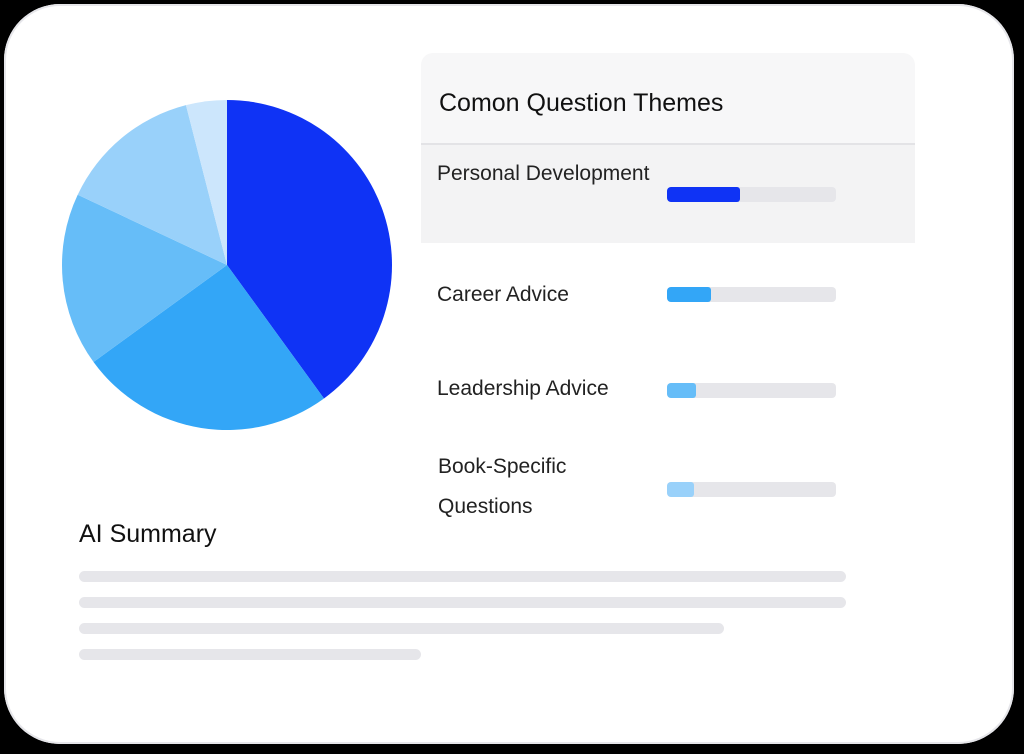  I want to click on theme-label: Leadership Advice, so click(523, 388).